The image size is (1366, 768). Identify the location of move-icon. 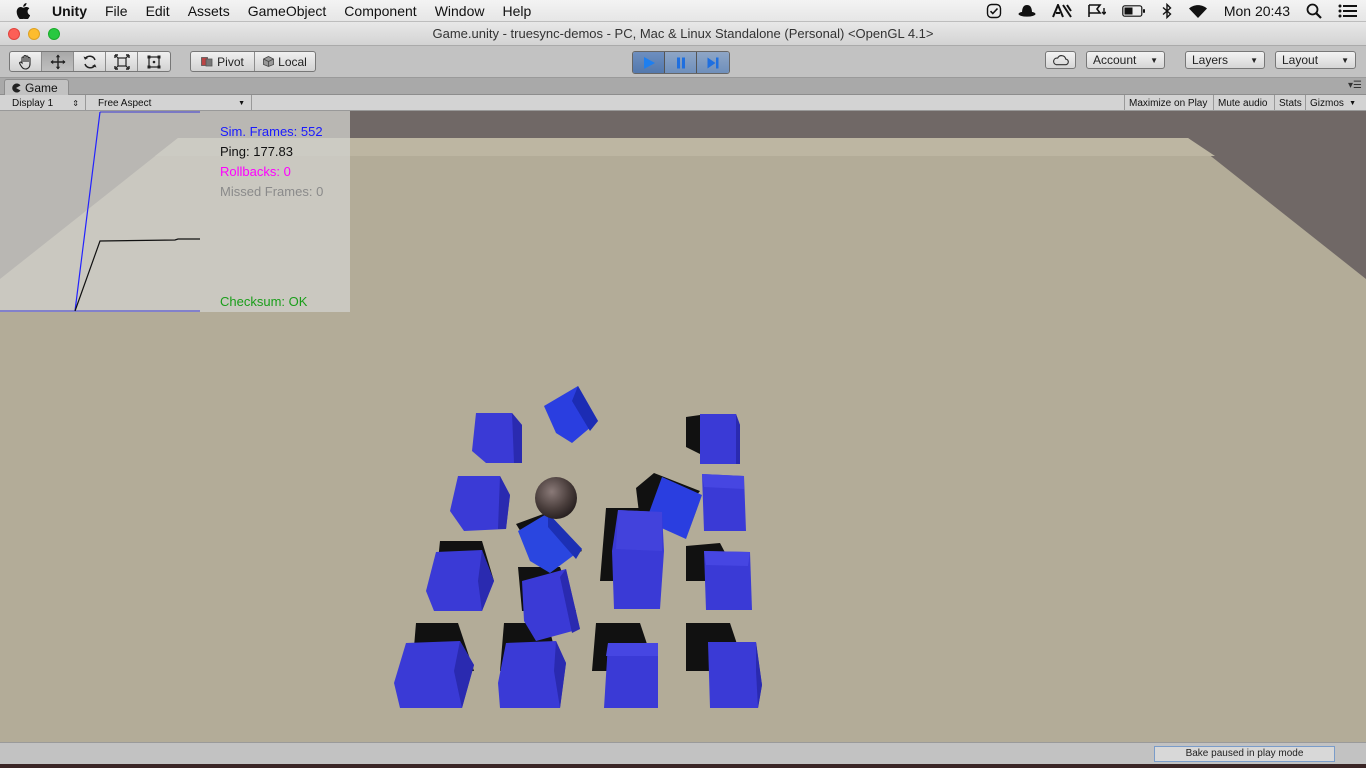
(57, 61).